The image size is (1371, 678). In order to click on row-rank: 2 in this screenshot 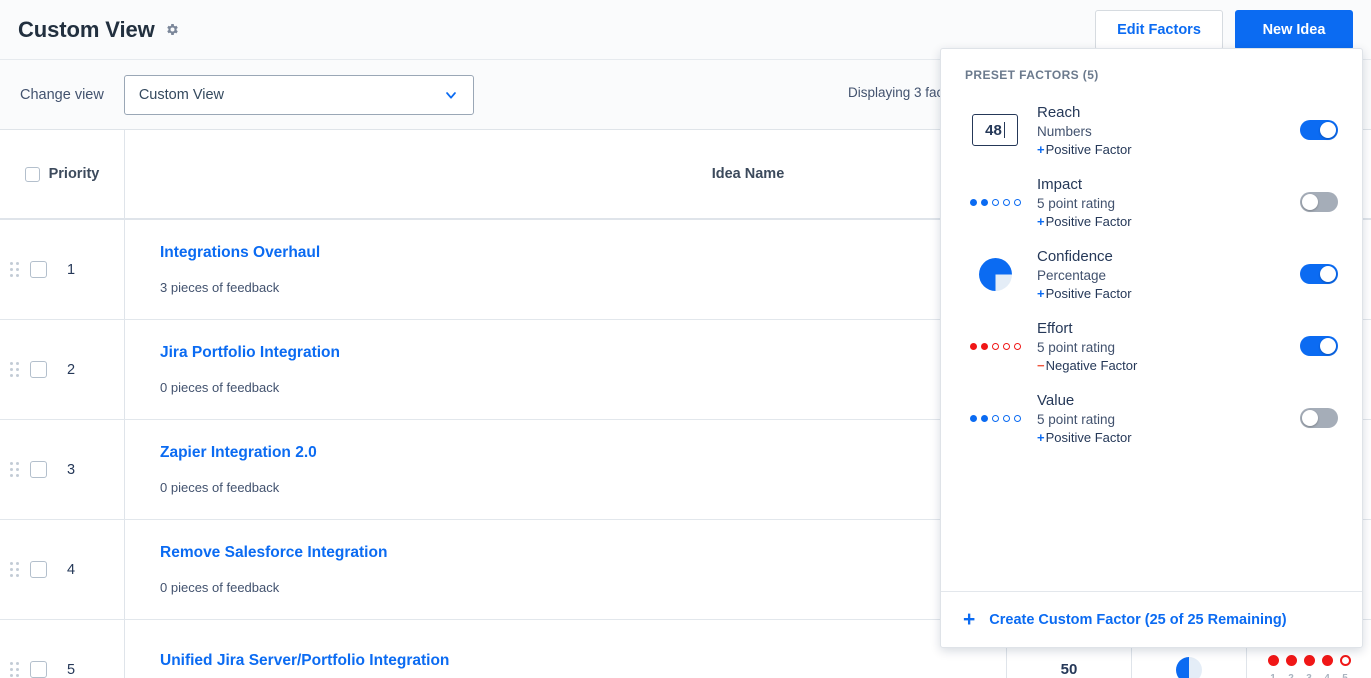, I will do `click(71, 369)`.